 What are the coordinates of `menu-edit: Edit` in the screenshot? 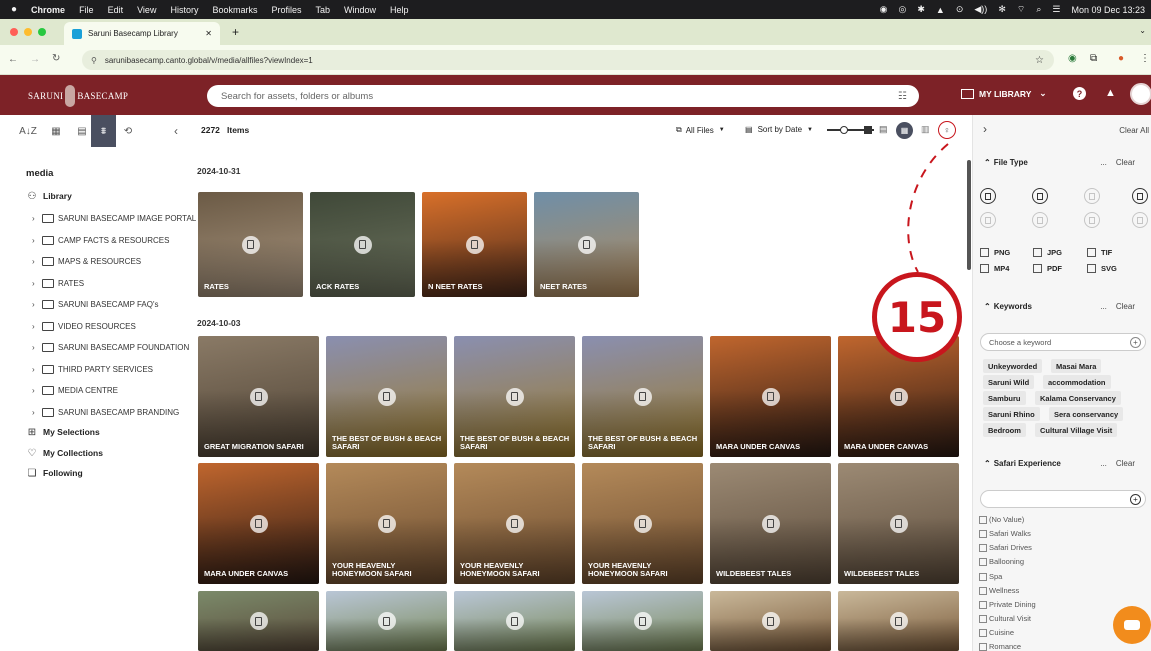 It's located at (116, 10).